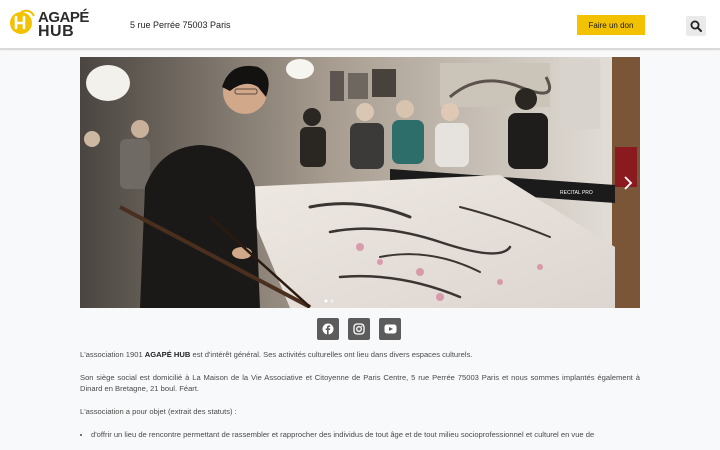 The width and height of the screenshot is (720, 450). I want to click on youtube-link, so click(390, 329).